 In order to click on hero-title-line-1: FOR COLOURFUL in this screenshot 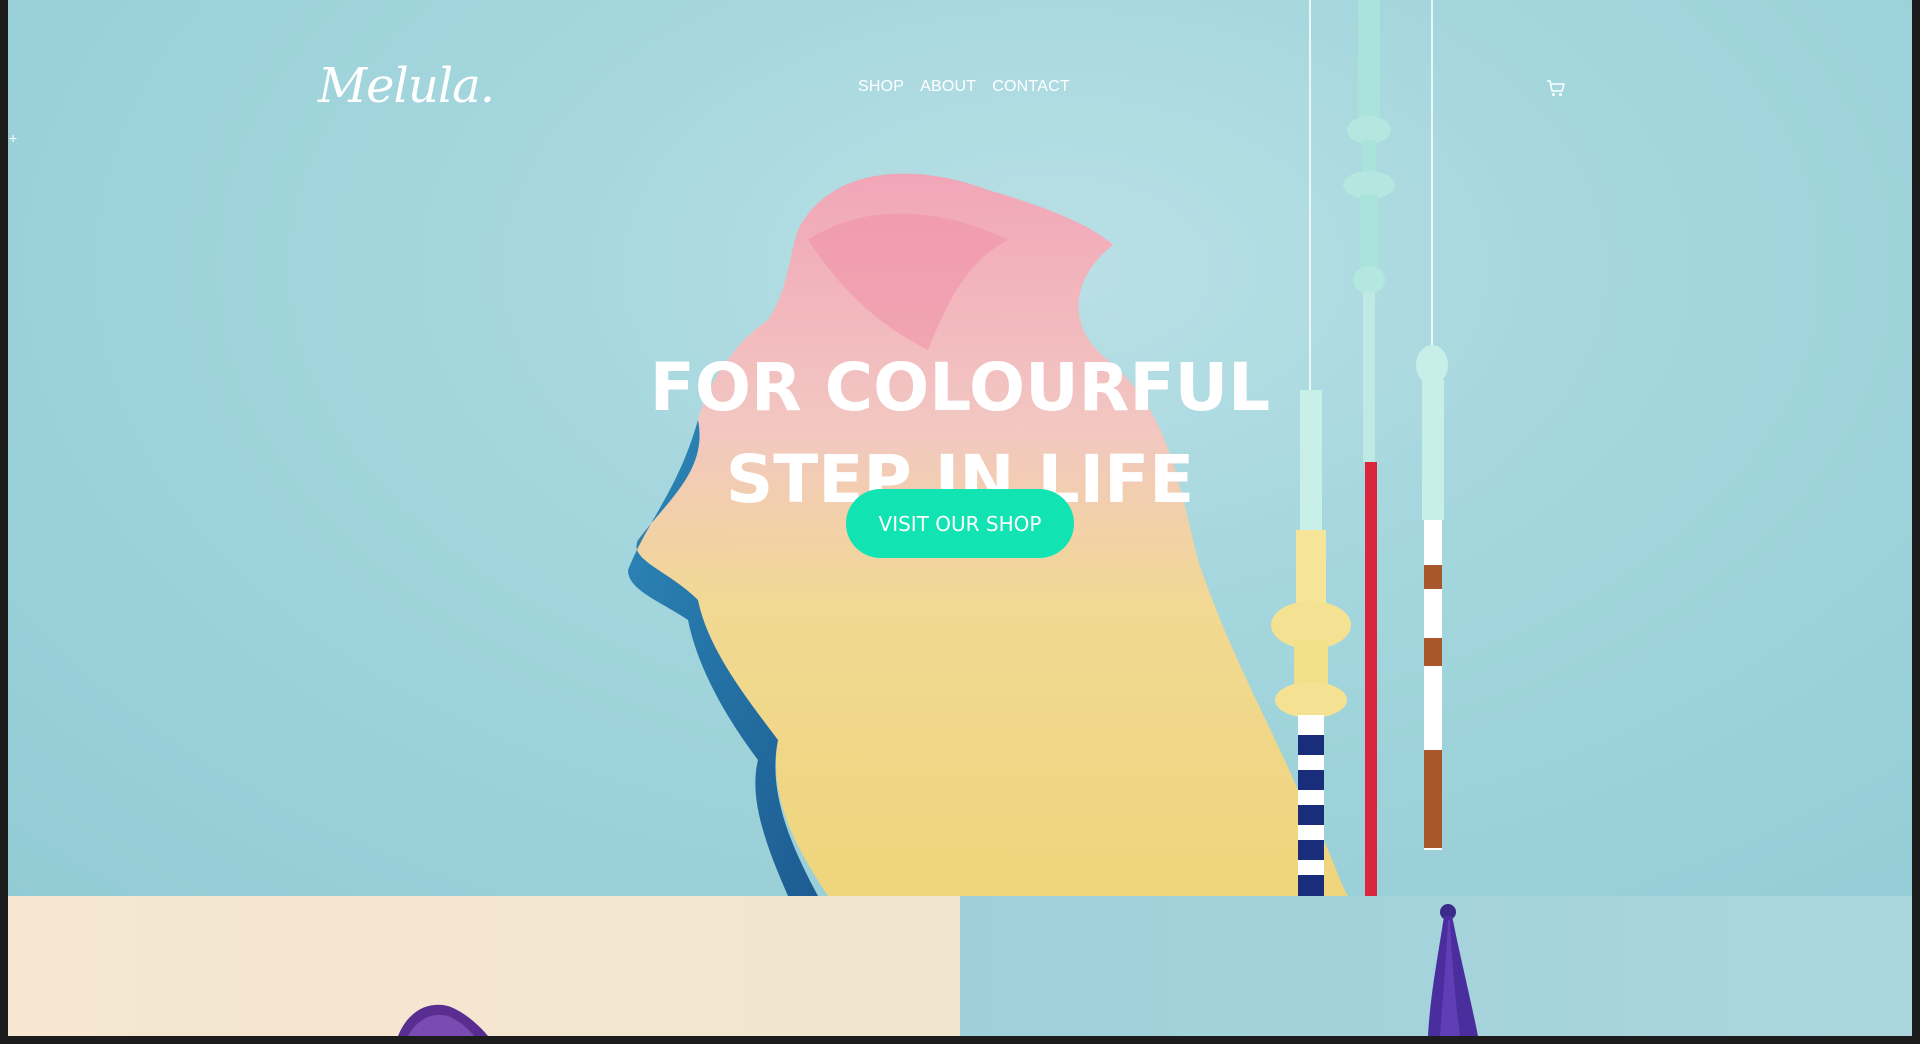, I will do `click(960, 388)`.